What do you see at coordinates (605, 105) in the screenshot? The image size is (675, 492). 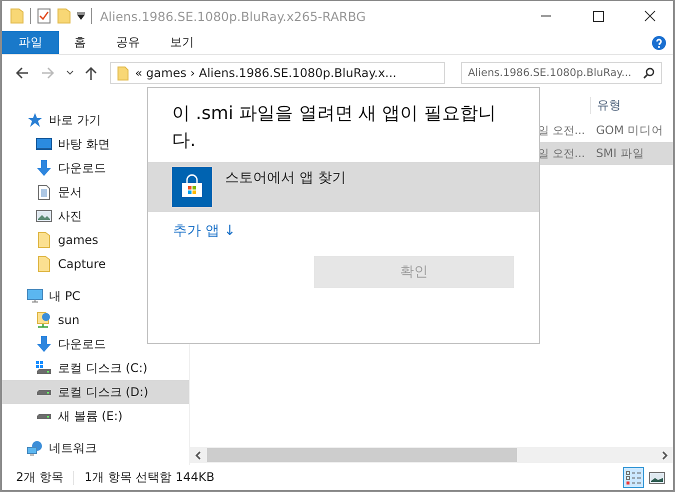 I see `column-header: 유형` at bounding box center [605, 105].